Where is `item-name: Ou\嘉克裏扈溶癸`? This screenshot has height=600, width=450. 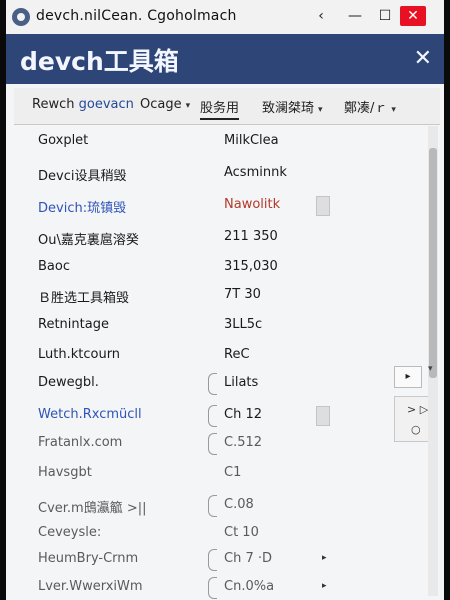 item-name: Ou\嘉克裏扈溶癸 is located at coordinates (88, 240).